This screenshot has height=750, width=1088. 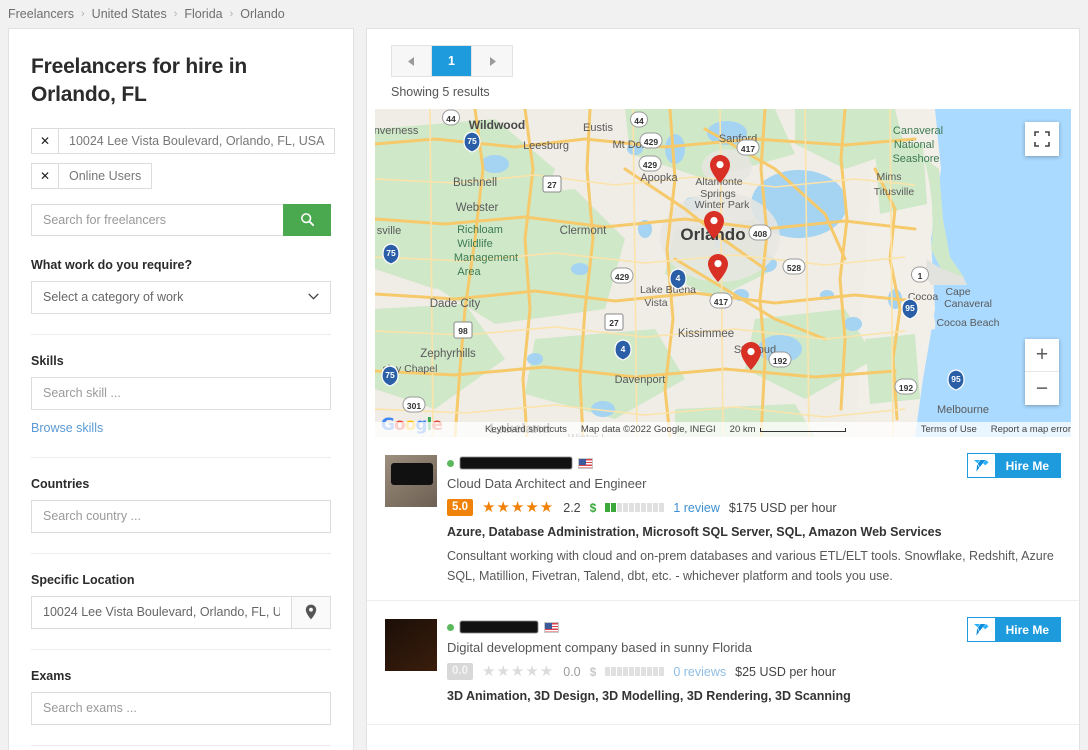 I want to click on map-fullscreen-button, so click(x=1042, y=139).